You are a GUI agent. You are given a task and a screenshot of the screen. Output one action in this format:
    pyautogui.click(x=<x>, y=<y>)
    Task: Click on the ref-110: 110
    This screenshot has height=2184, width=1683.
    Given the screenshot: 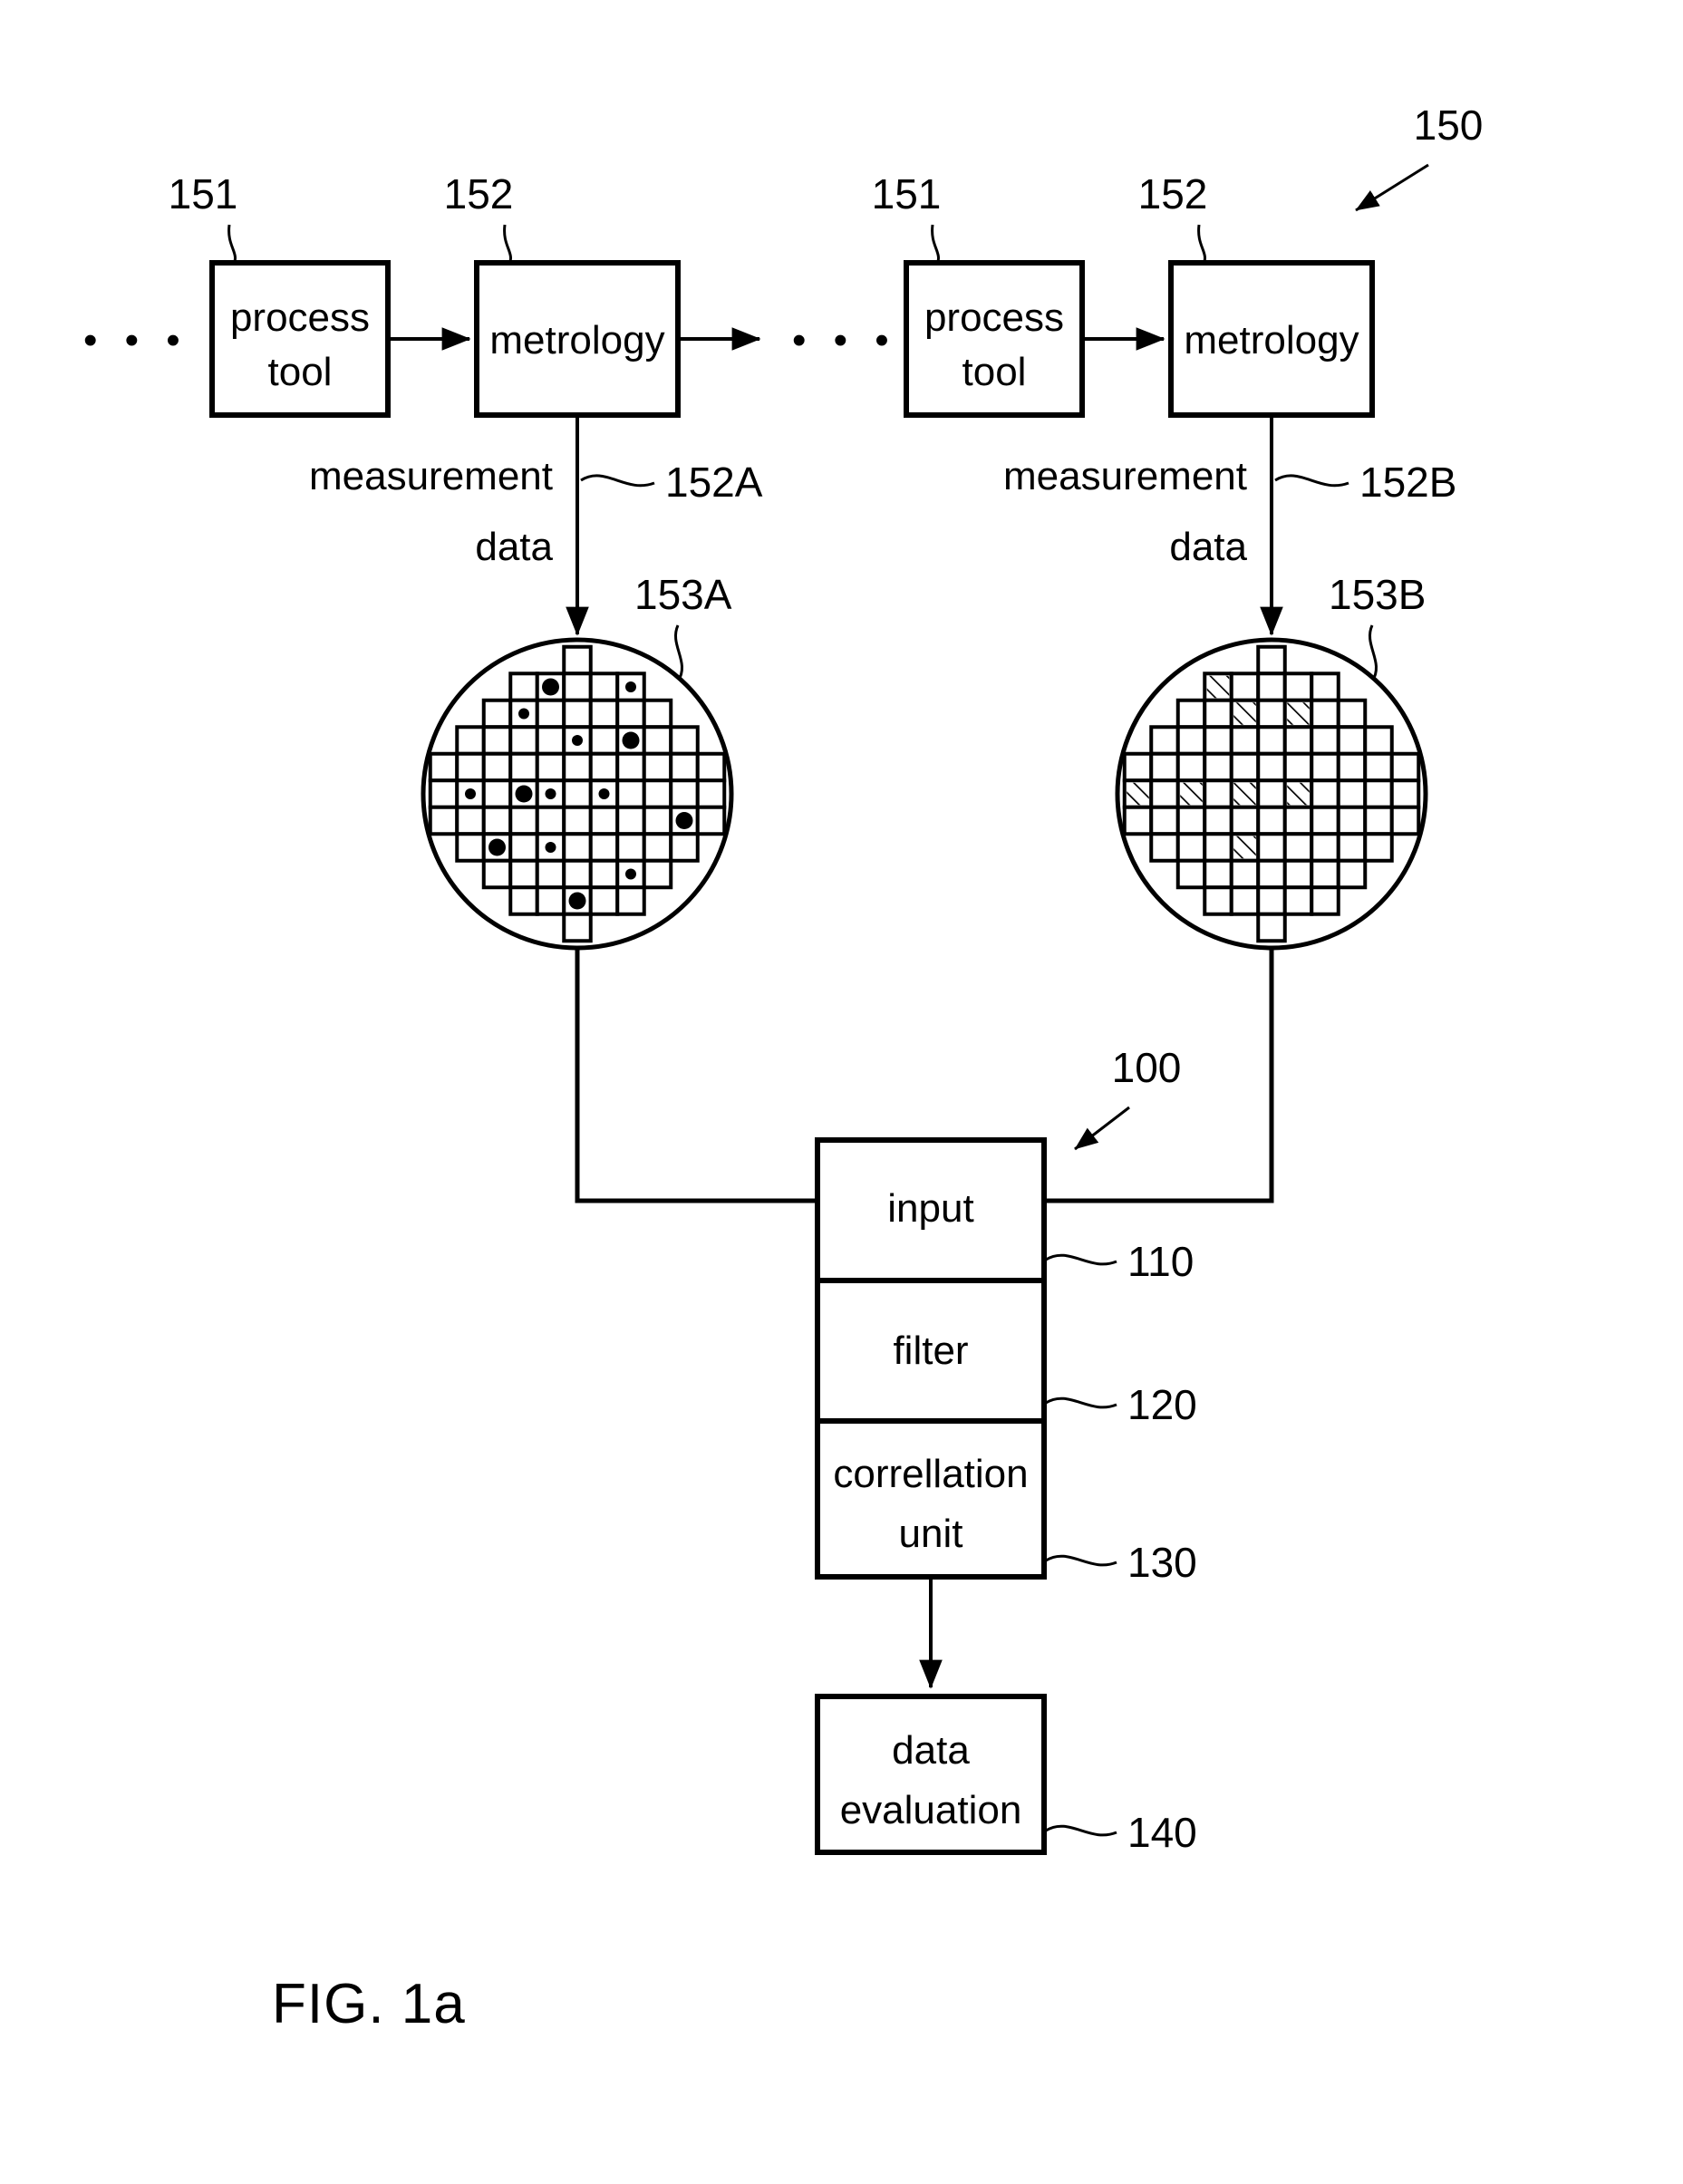 What is the action you would take?
    pyautogui.click(x=1160, y=1261)
    